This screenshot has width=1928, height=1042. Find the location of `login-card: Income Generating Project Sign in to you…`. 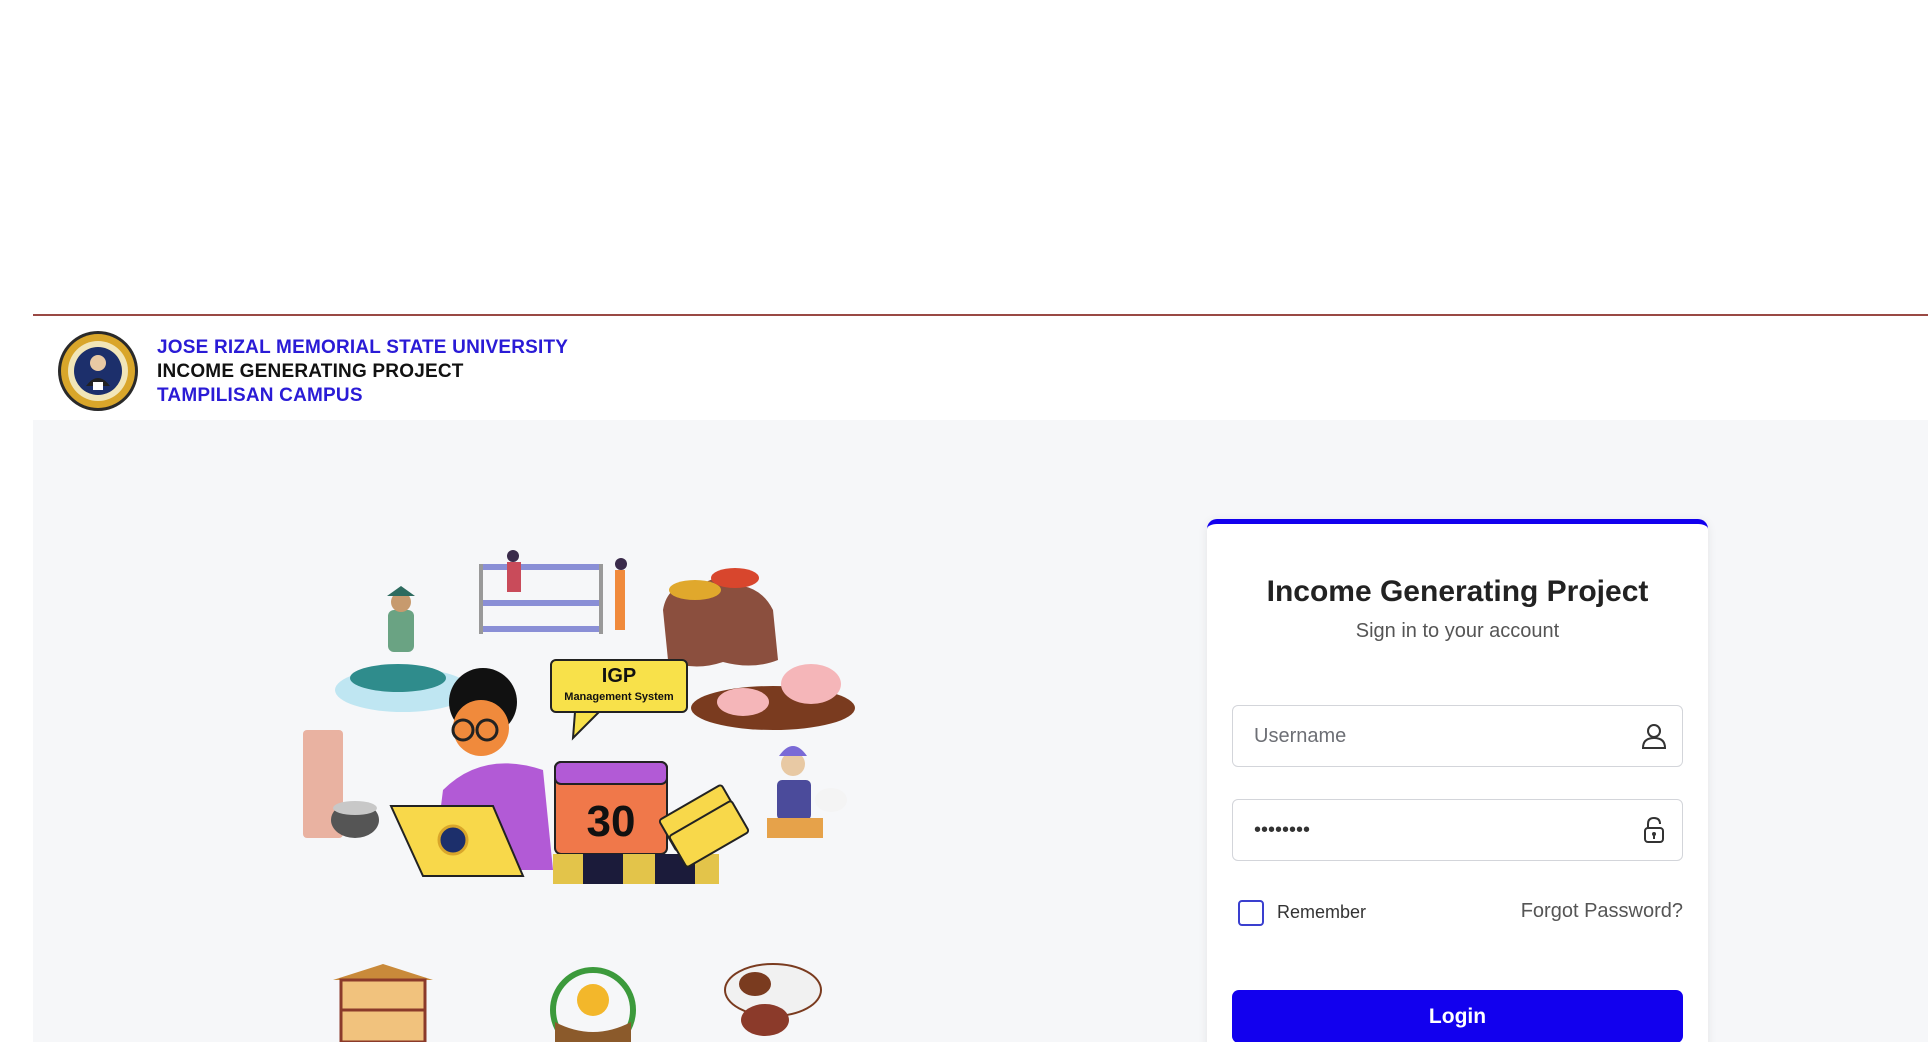

login-card: Income Generating Project Sign in to you… is located at coordinates (1457, 780).